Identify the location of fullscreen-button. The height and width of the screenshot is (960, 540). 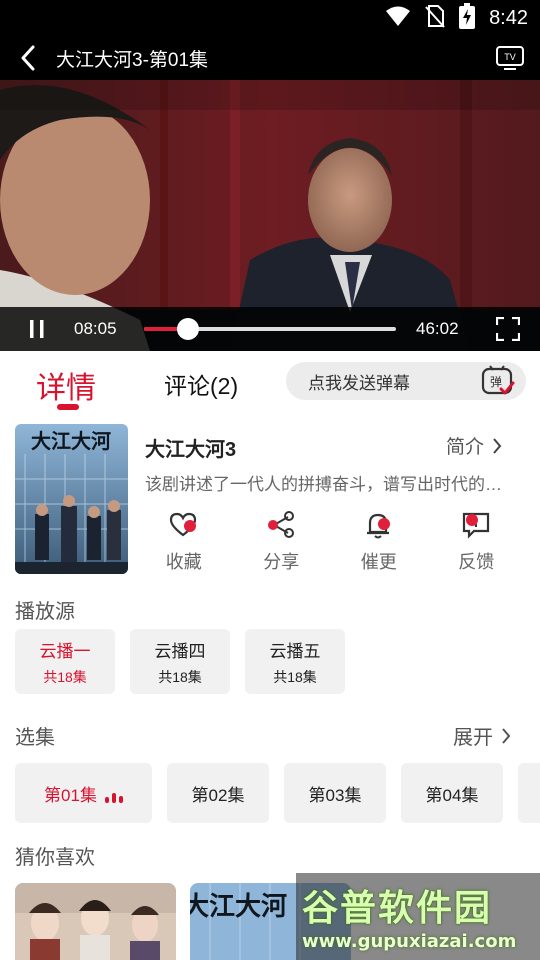
(508, 329).